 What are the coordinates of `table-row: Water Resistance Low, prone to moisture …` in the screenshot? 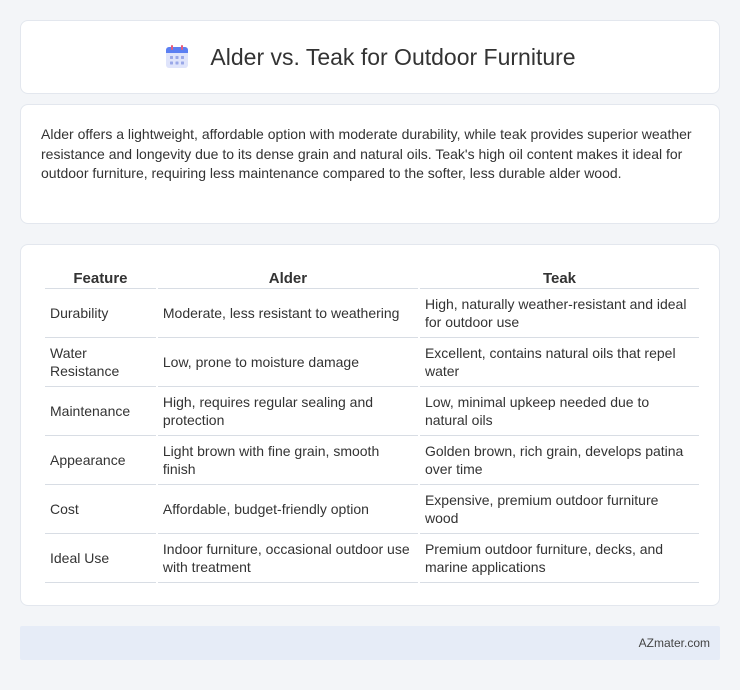 It's located at (372, 362).